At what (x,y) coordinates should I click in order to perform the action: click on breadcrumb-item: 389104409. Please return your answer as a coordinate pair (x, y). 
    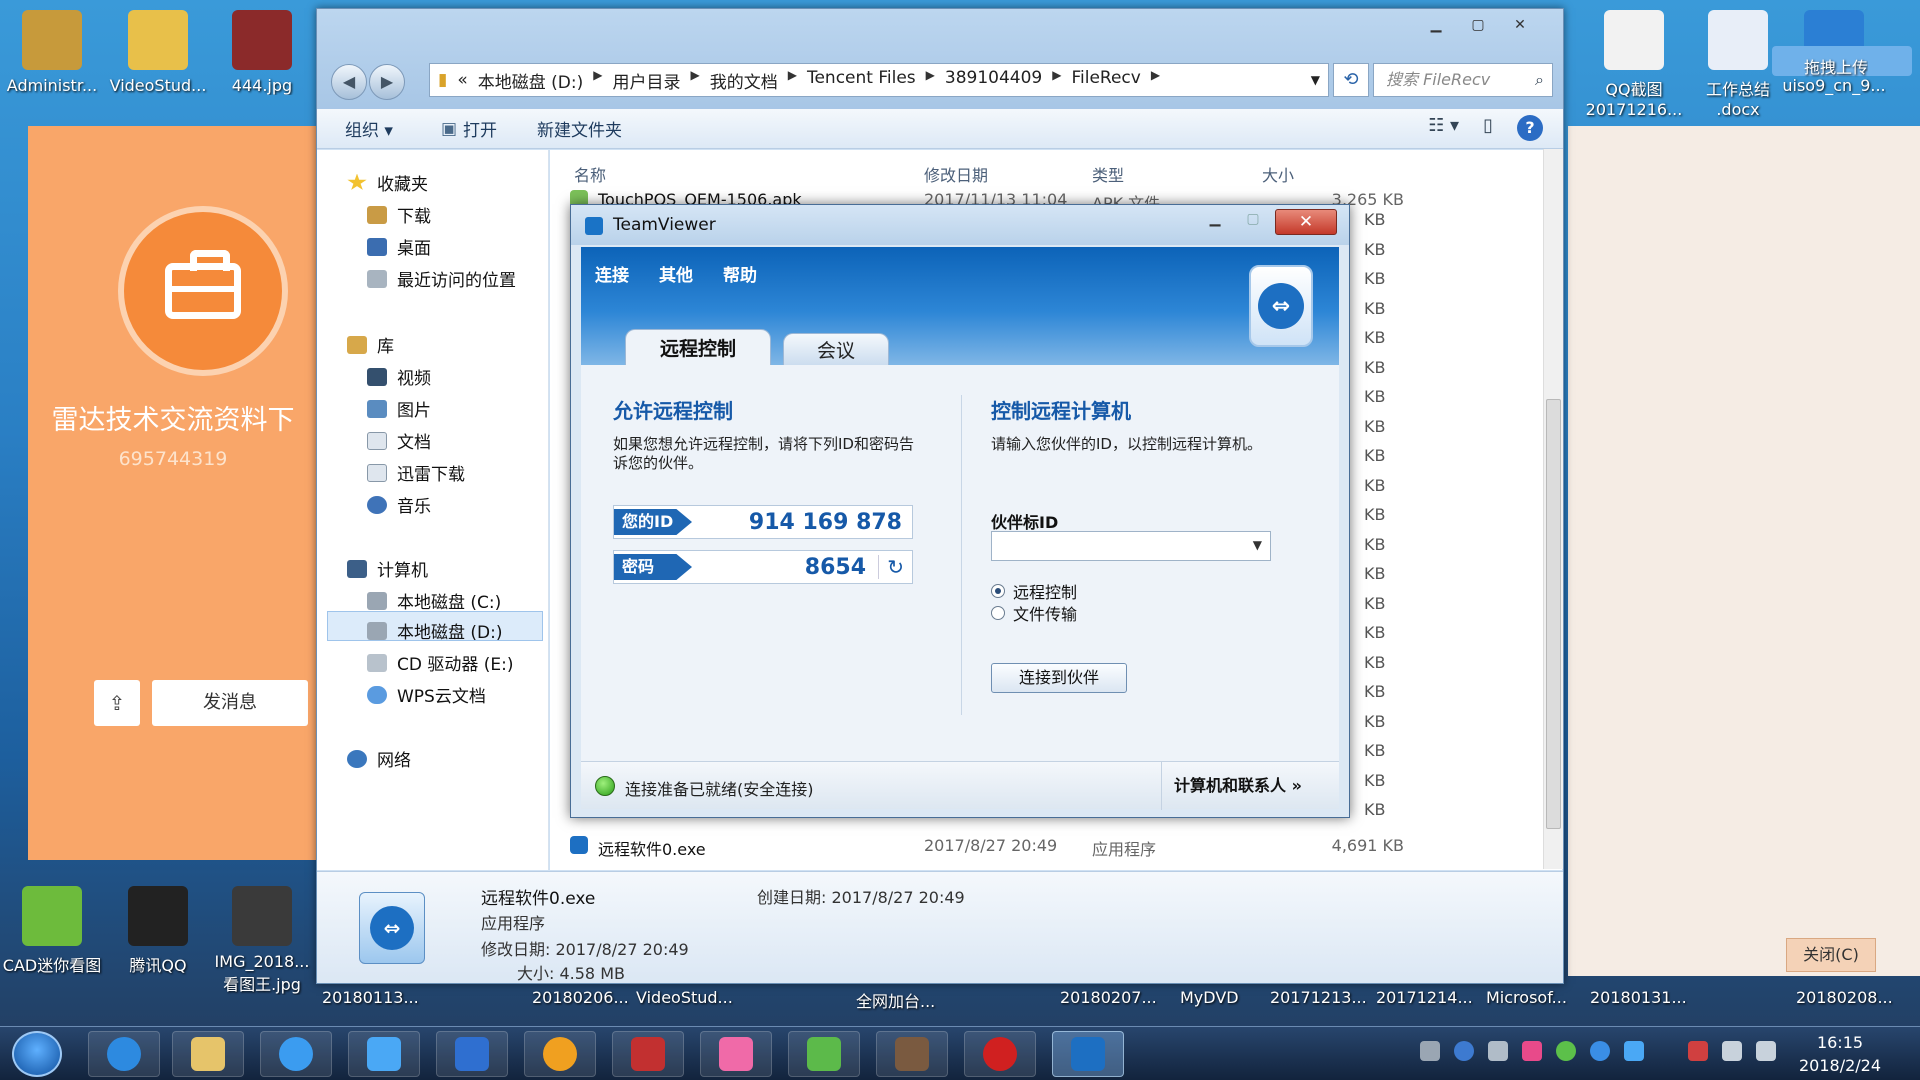
    Looking at the image, I should click on (993, 80).